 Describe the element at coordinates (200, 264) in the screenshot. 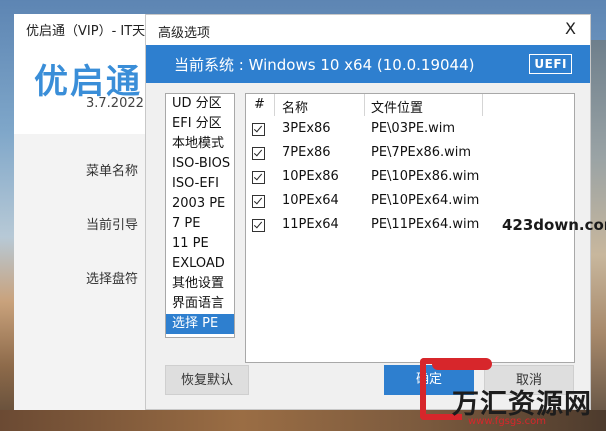

I see `menu-item-exload: EXLOAD` at that location.